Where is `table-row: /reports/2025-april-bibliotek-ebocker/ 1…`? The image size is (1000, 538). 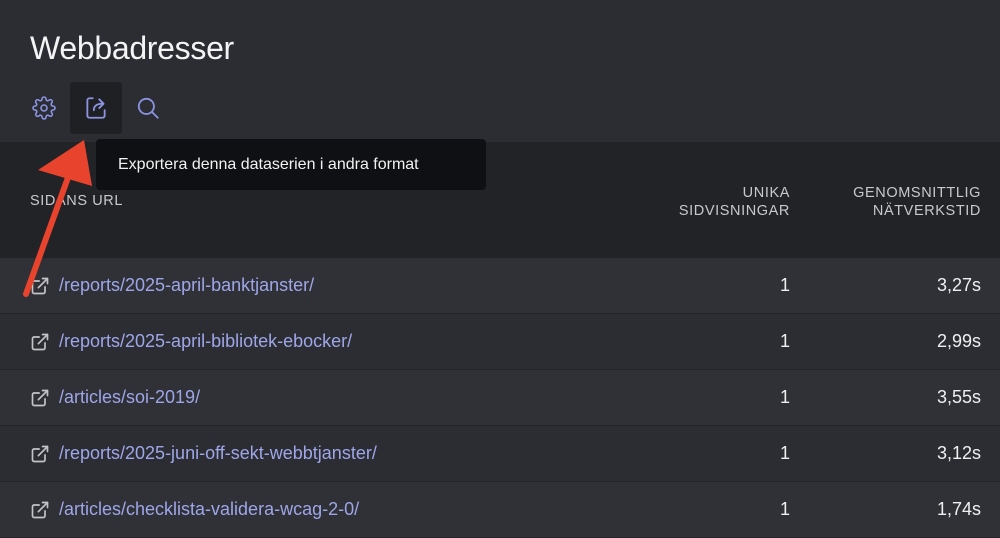
table-row: /reports/2025-april-bibliotek-ebocker/ 1… is located at coordinates (500, 342).